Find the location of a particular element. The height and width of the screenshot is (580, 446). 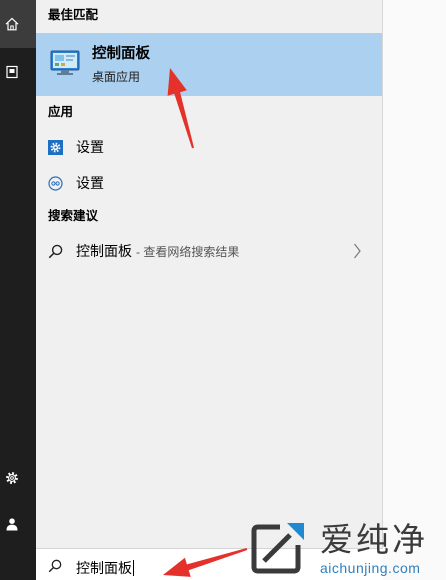

best-match-title: 控制面板 is located at coordinates (121, 54).